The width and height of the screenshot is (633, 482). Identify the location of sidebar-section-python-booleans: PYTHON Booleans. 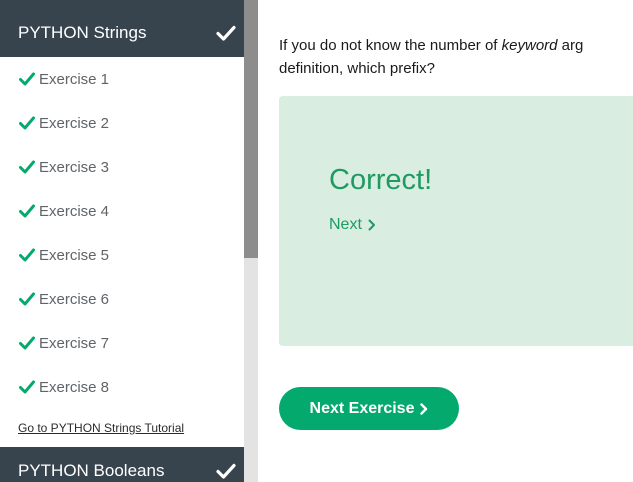
(122, 464).